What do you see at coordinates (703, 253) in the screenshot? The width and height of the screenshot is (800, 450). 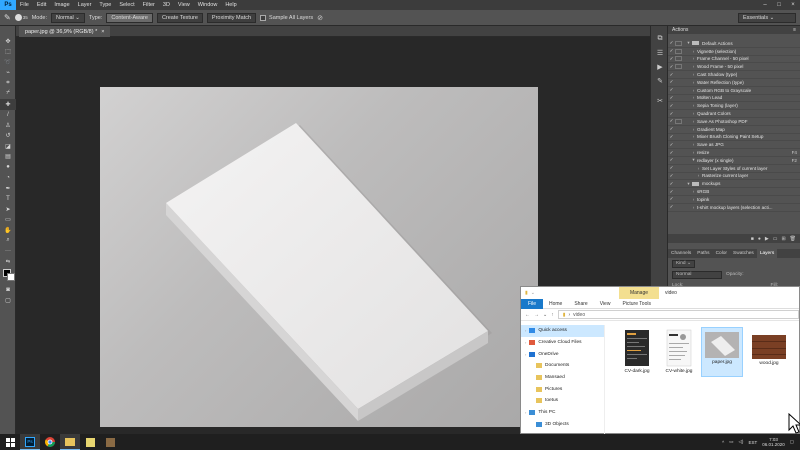 I see `panel-tab-paths: Paths` at bounding box center [703, 253].